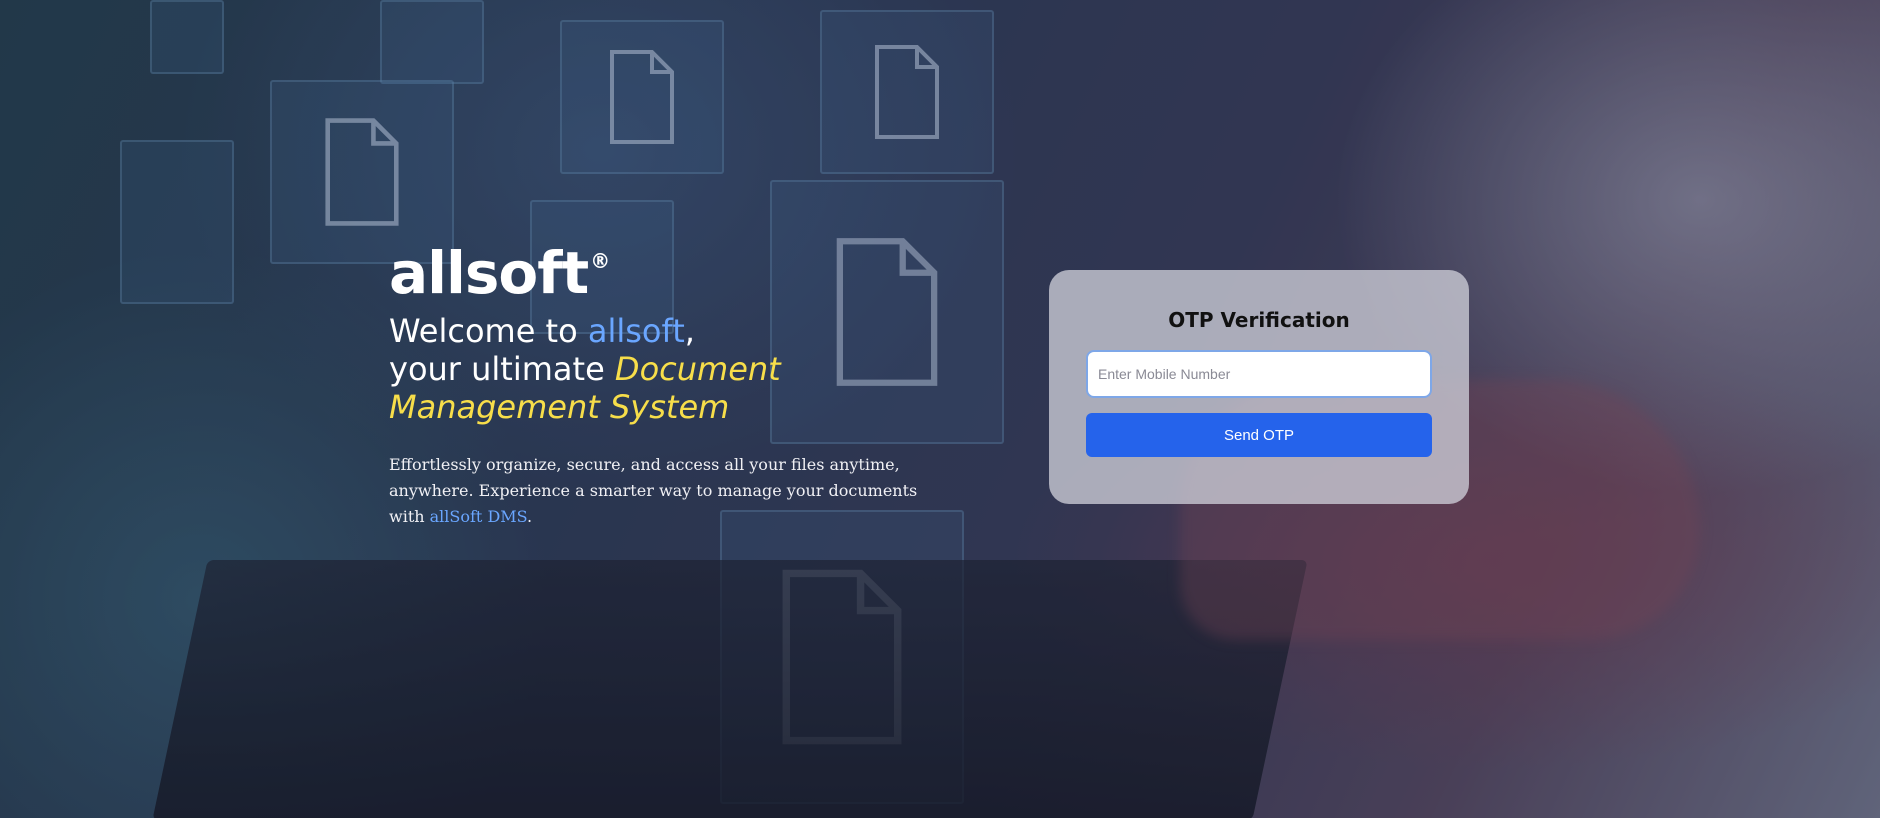  I want to click on headline-comma: ,, so click(689, 331).